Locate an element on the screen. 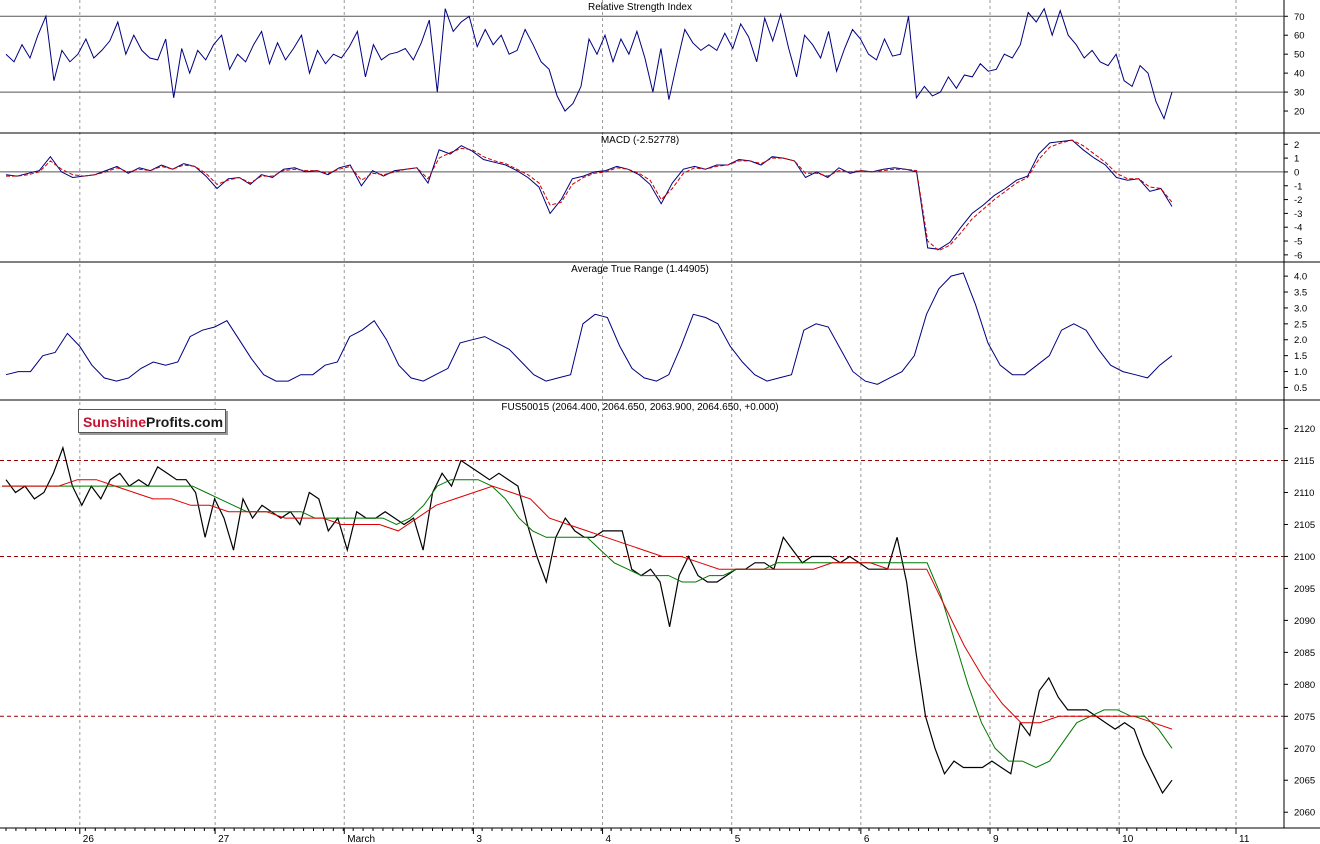  rsi-tick-label-1: 30 is located at coordinates (1299, 93).